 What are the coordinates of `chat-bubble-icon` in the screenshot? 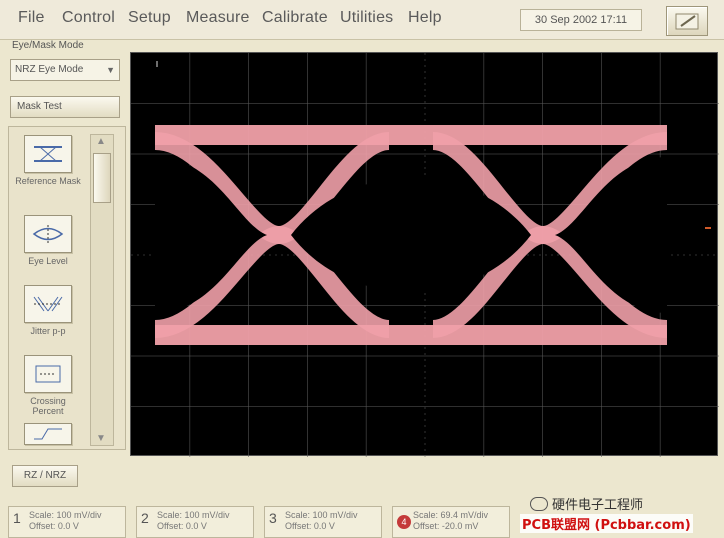 It's located at (539, 504).